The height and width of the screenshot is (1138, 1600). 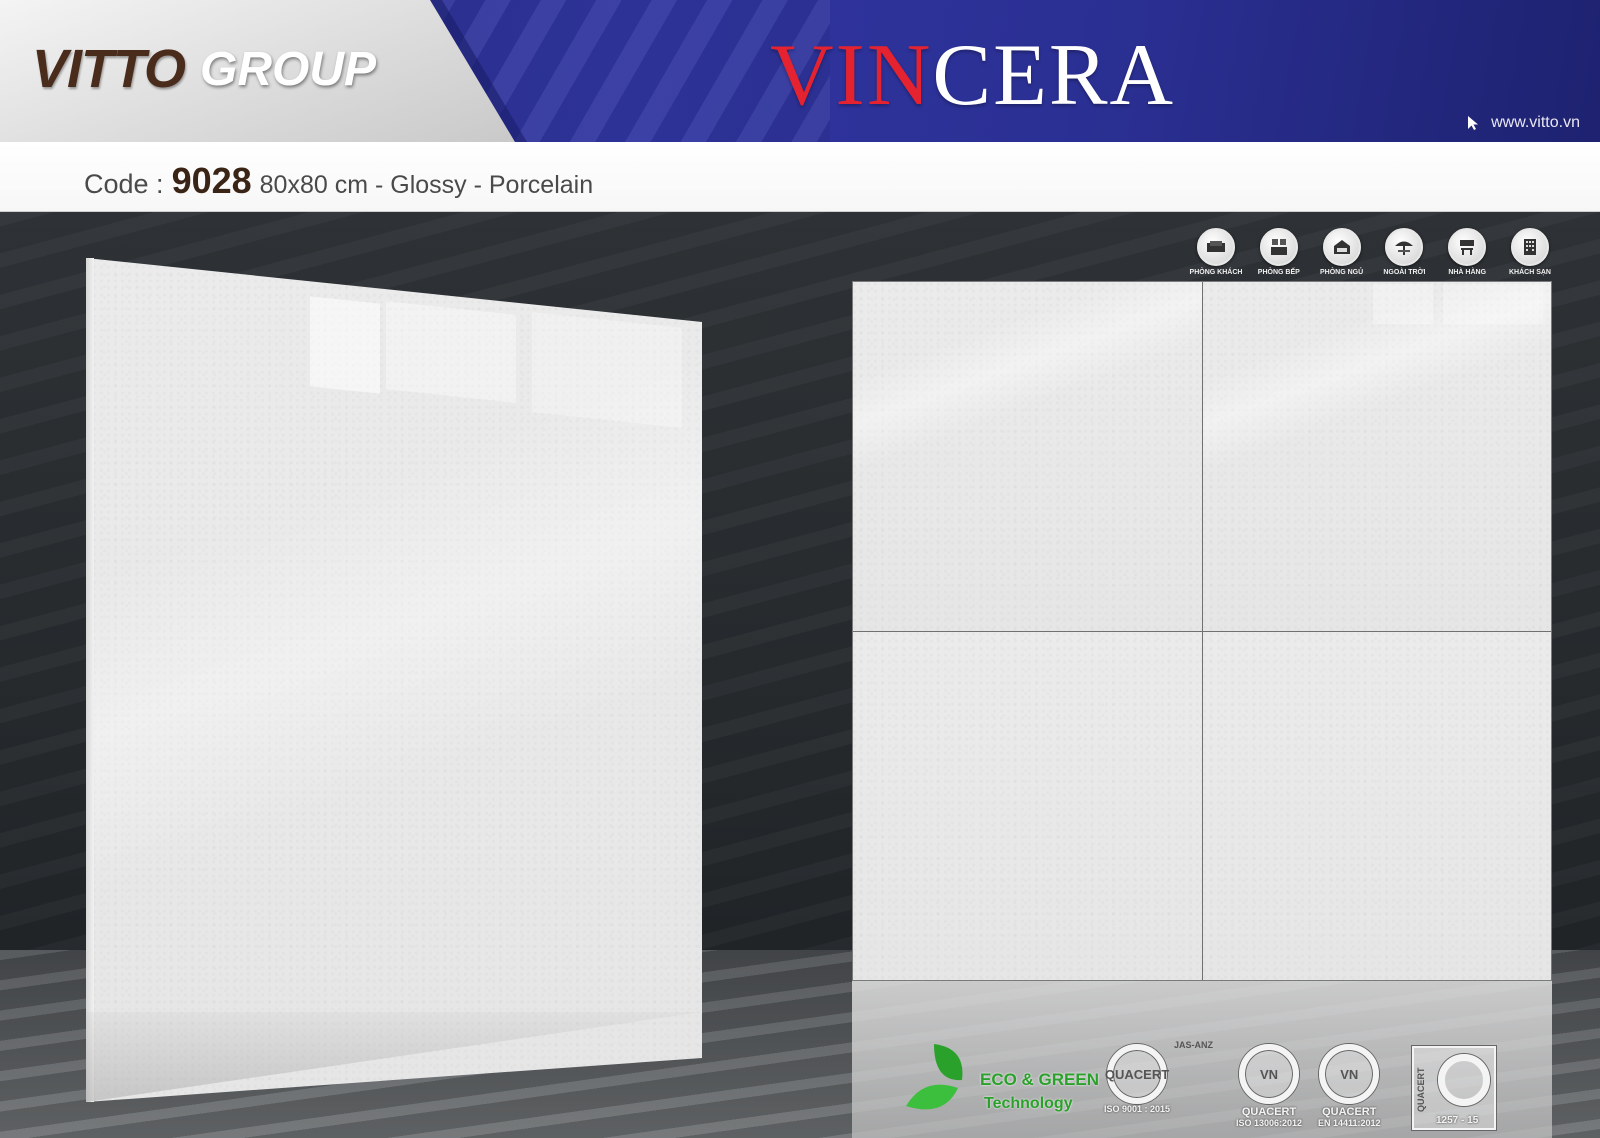 I want to click on vitto-logo: VITTO, so click(x=109, y=69).